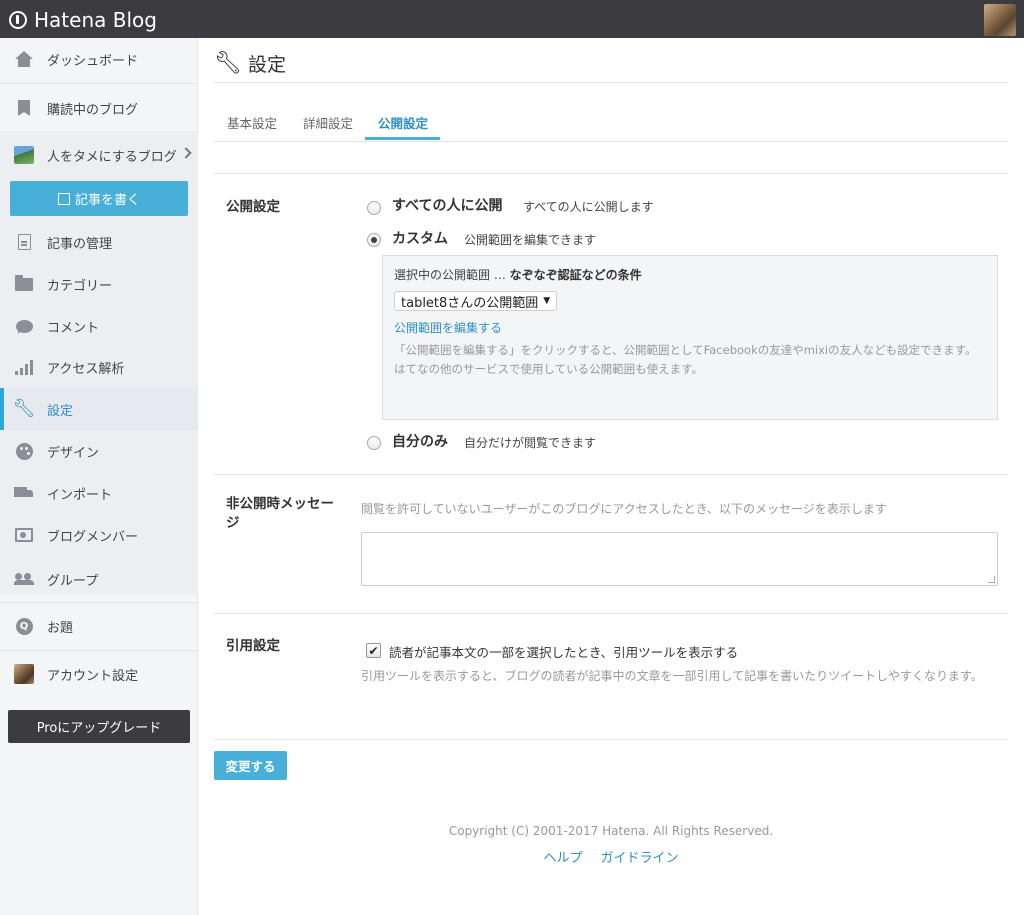  Describe the element at coordinates (24, 242) in the screenshot. I see `document-icon` at that location.